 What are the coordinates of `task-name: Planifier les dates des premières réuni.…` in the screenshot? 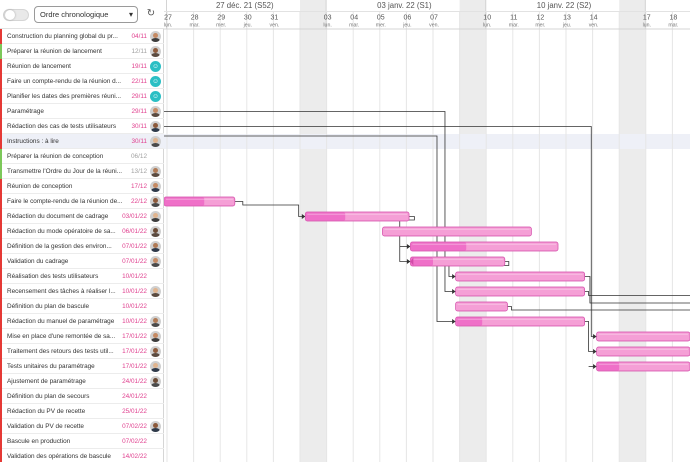 It's located at (66, 96).